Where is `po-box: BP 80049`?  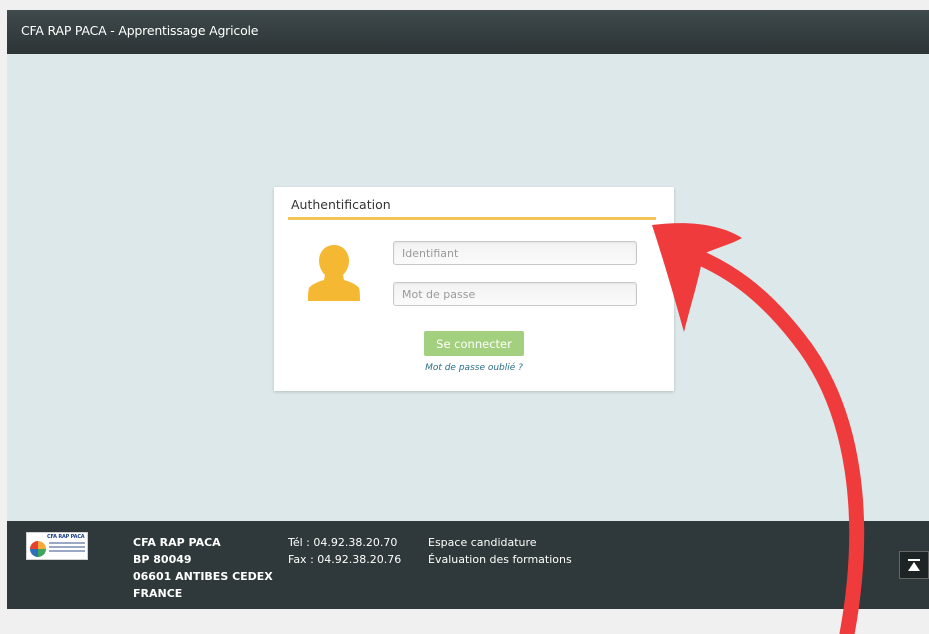
po-box: BP 80049 is located at coordinates (162, 559).